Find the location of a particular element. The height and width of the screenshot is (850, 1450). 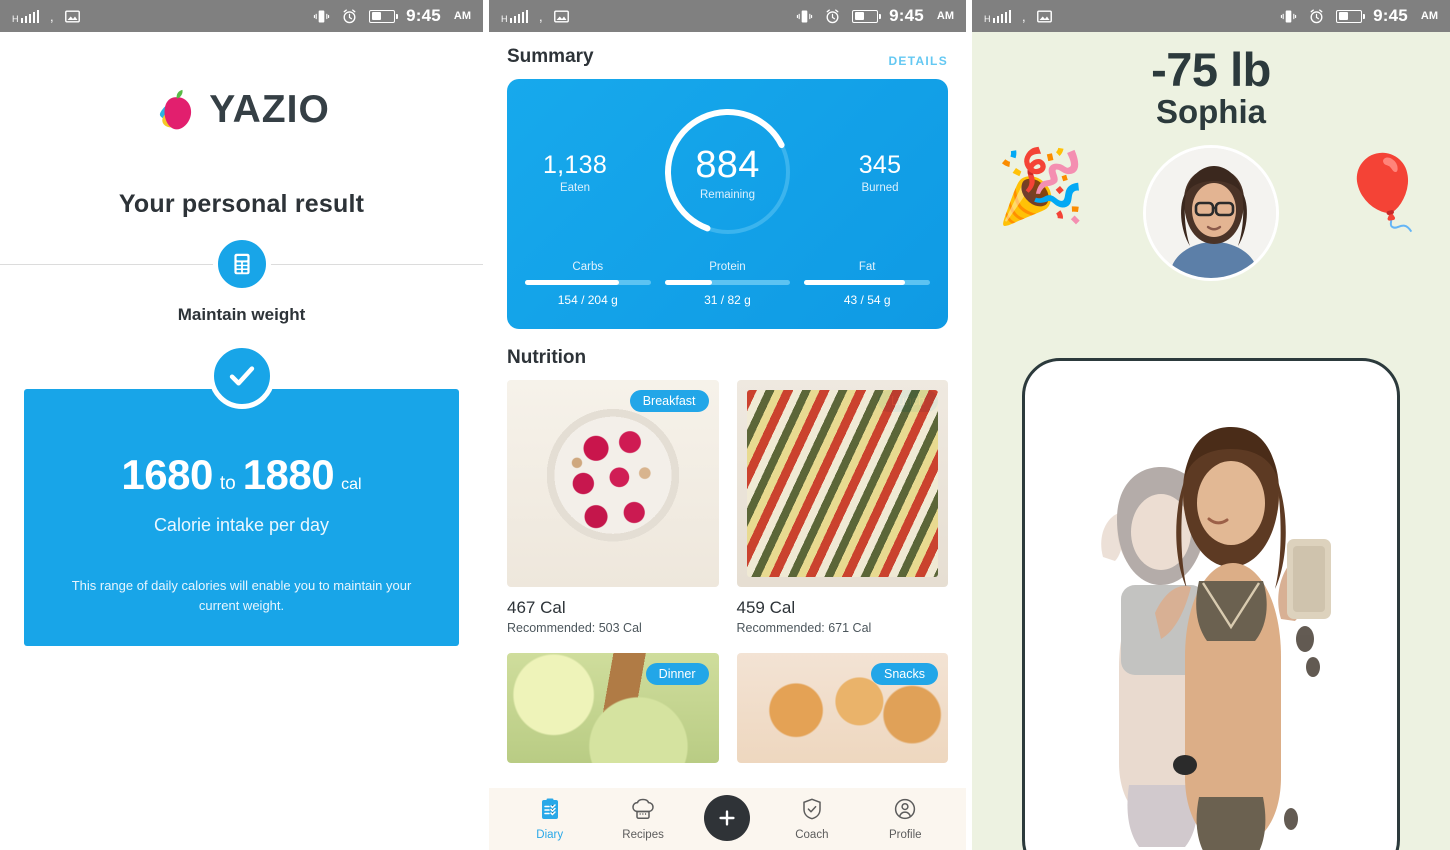

meal-card: Breakfast 467 Cal Recommended: 503 Cal is located at coordinates (613, 507).